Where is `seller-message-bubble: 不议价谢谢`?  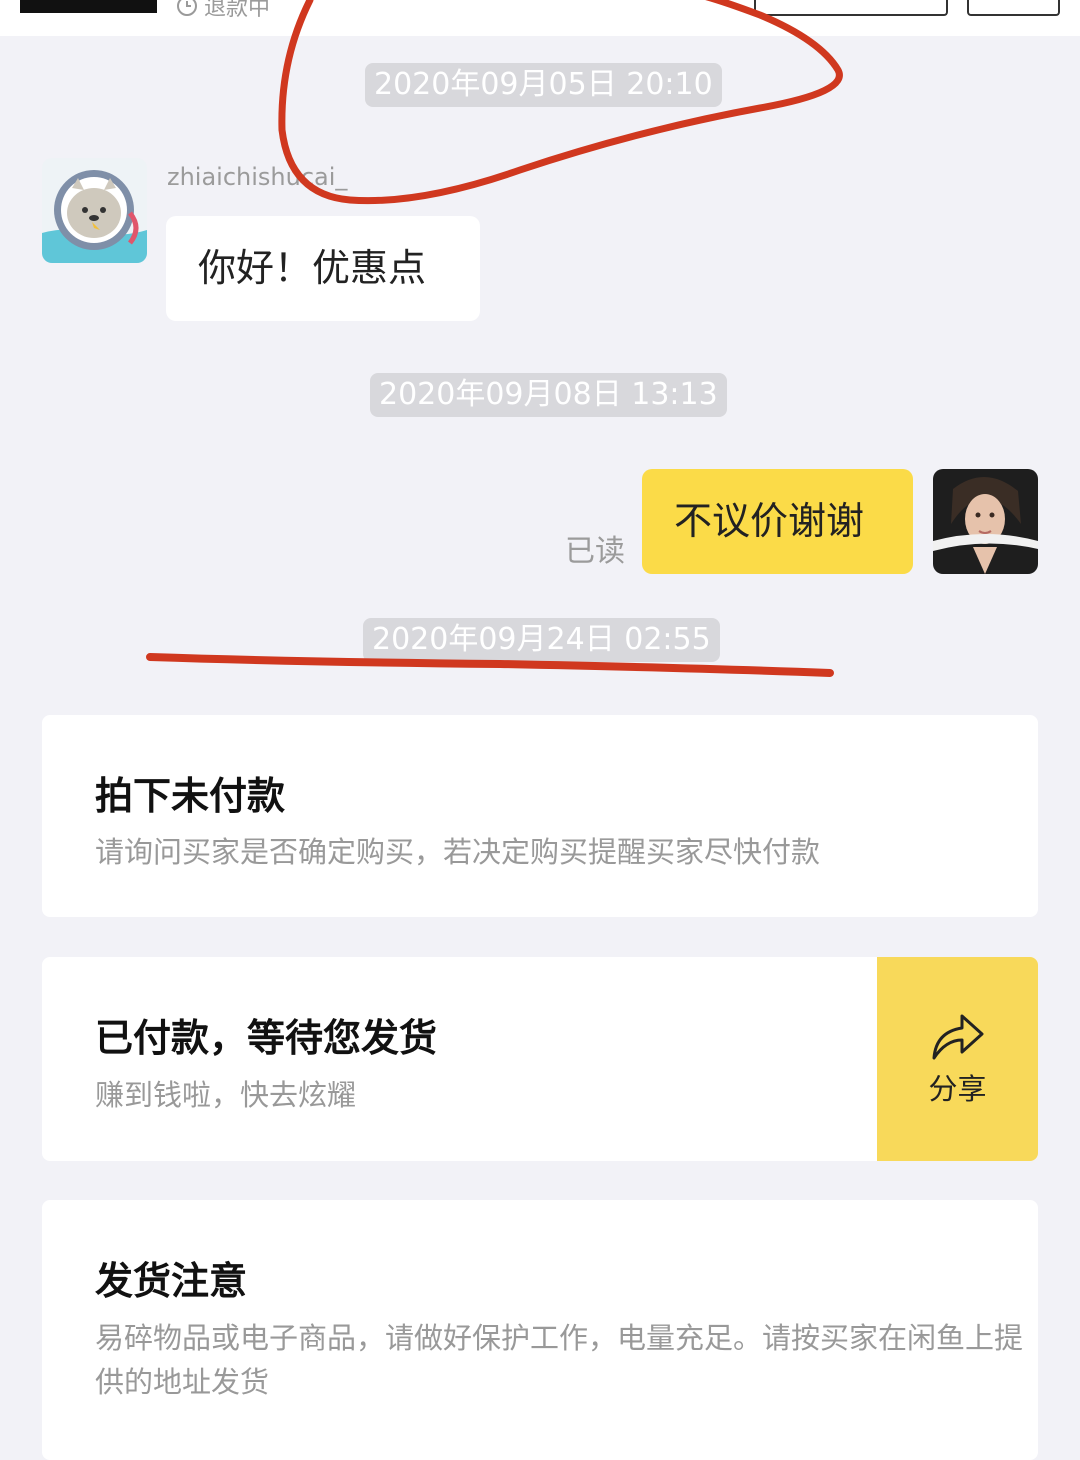 seller-message-bubble: 不议价谢谢 is located at coordinates (777, 521).